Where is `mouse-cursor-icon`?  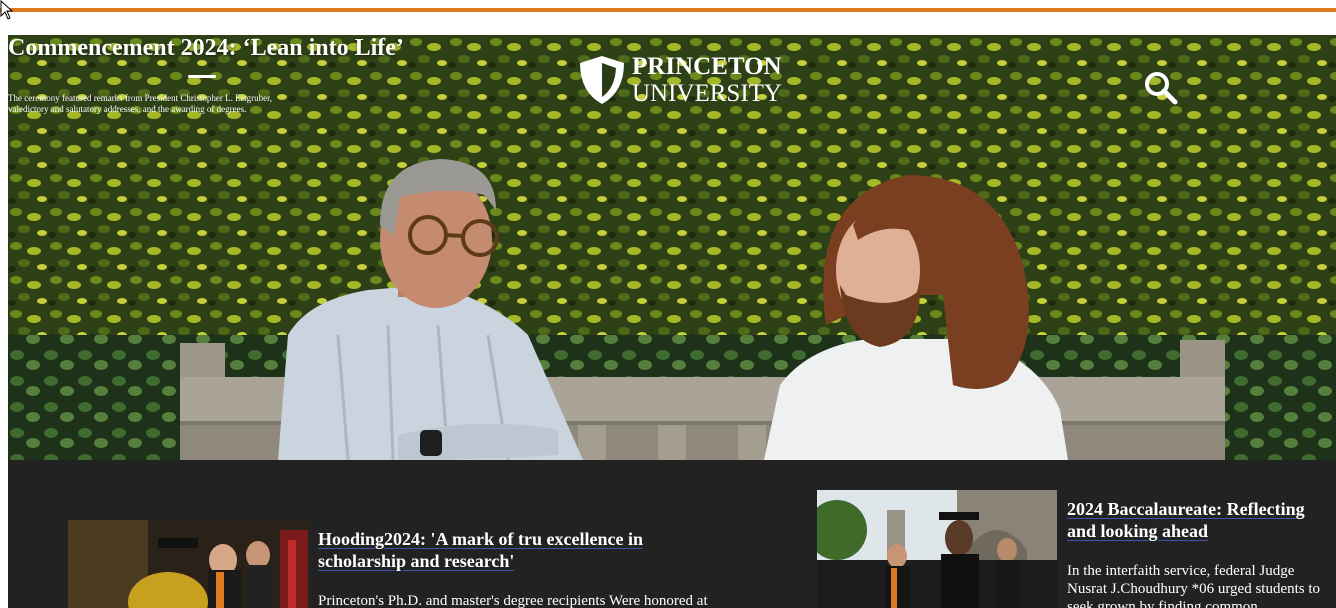
mouse-cursor-icon is located at coordinates (7, 10).